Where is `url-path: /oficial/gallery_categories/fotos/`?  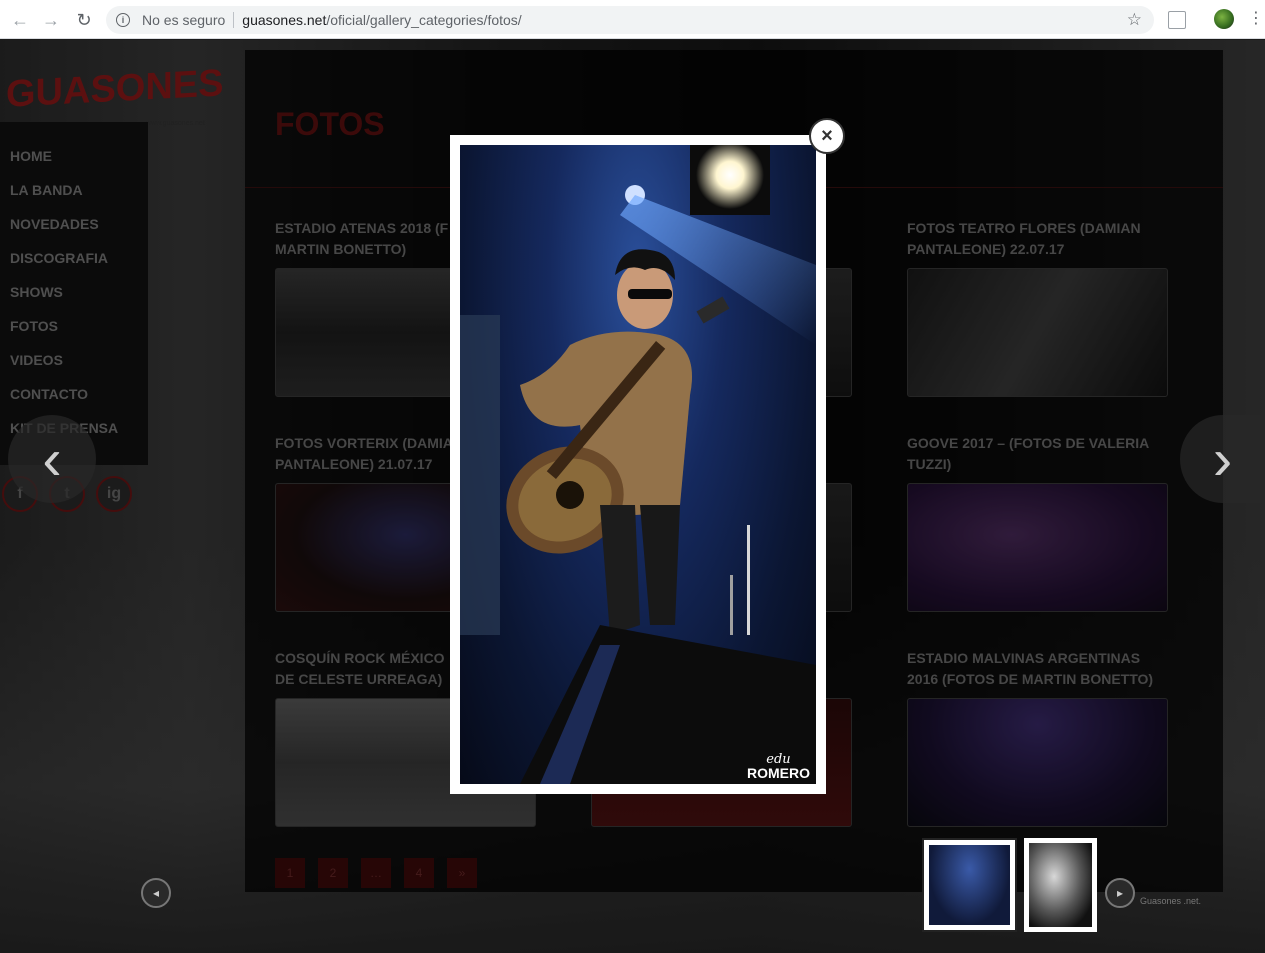 url-path: /oficial/gallery_categories/fotos/ is located at coordinates (424, 20).